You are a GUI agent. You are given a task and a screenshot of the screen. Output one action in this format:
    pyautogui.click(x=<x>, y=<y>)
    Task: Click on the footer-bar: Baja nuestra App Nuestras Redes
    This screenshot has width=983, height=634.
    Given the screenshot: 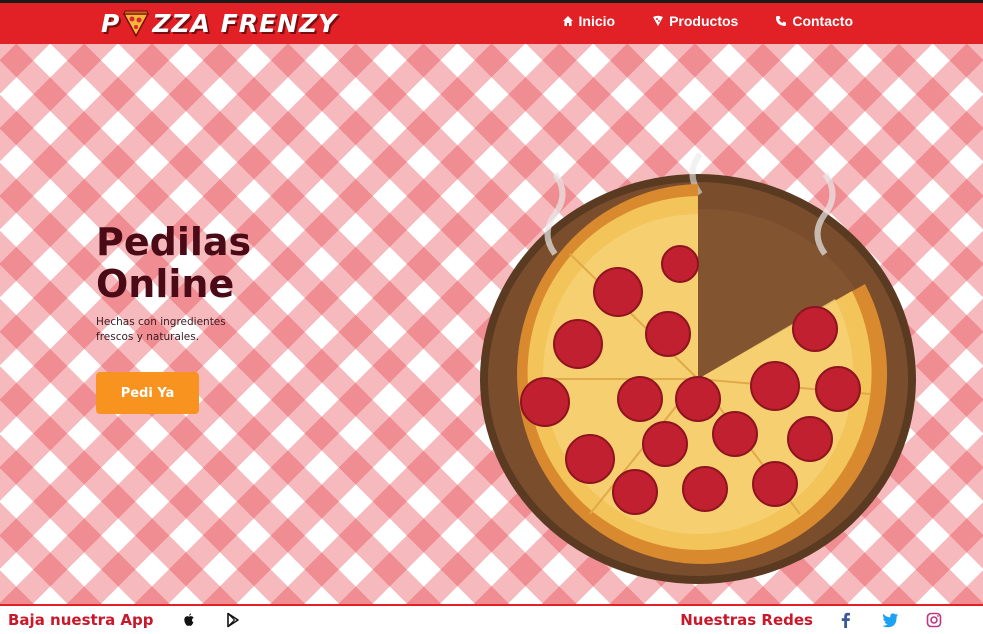 What is the action you would take?
    pyautogui.click(x=491, y=619)
    